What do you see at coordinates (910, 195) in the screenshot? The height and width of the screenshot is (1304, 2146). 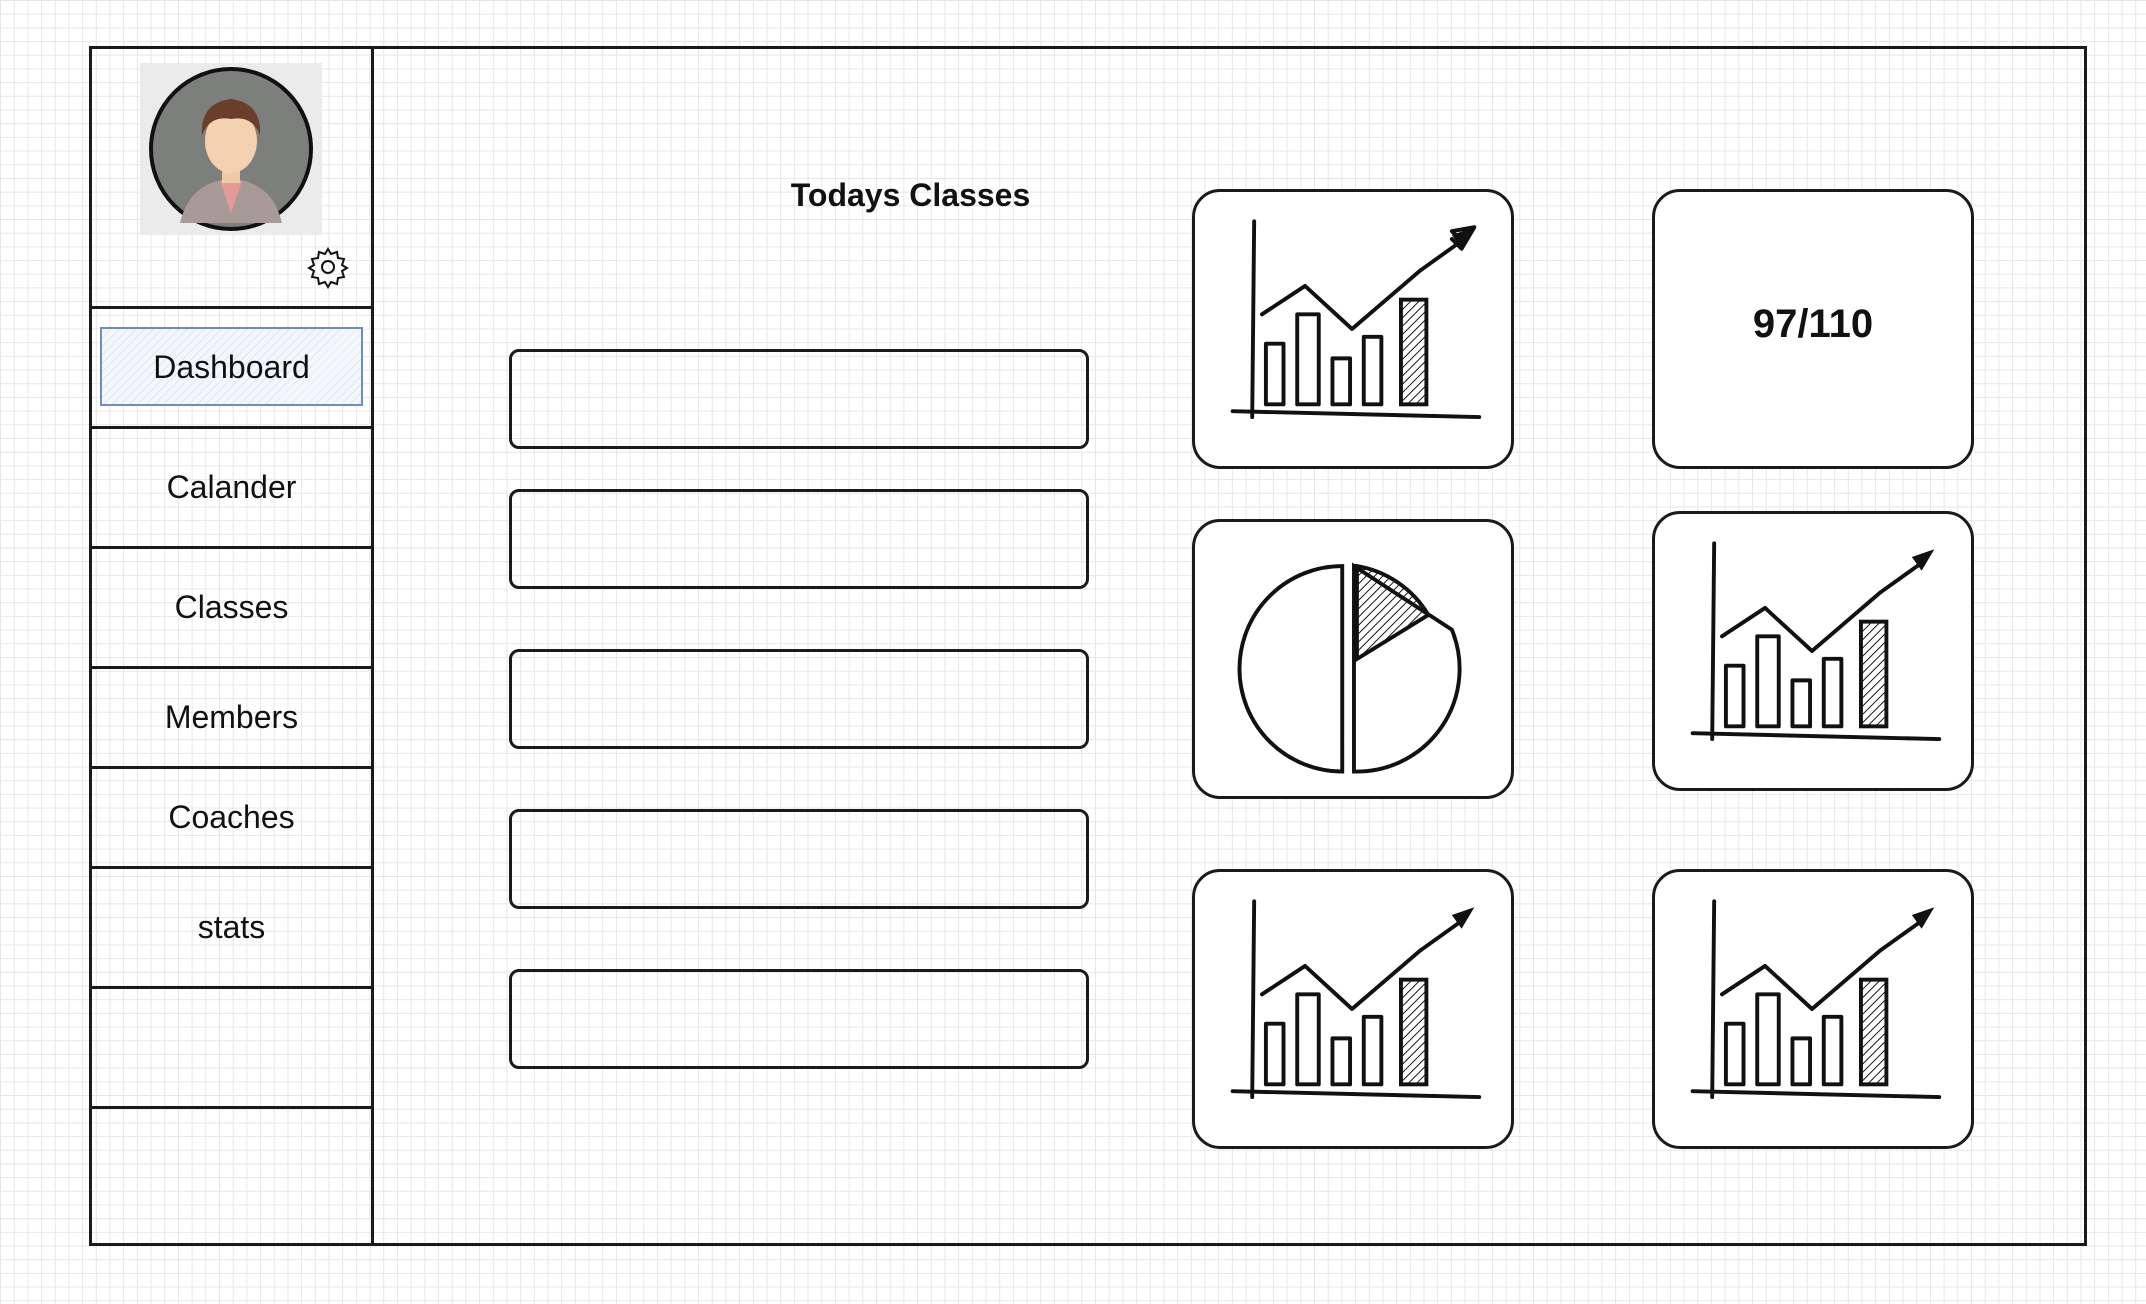 I see `section-title: Todays Classes` at bounding box center [910, 195].